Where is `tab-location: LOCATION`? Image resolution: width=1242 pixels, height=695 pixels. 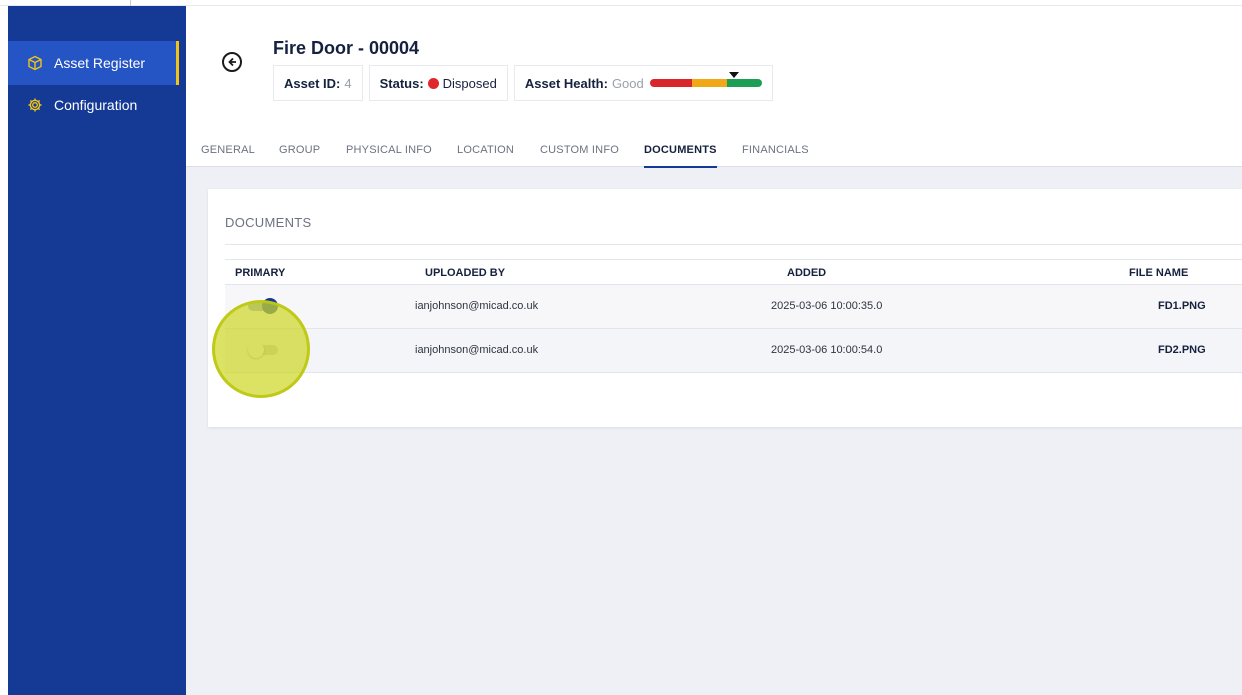 tab-location: LOCATION is located at coordinates (485, 150).